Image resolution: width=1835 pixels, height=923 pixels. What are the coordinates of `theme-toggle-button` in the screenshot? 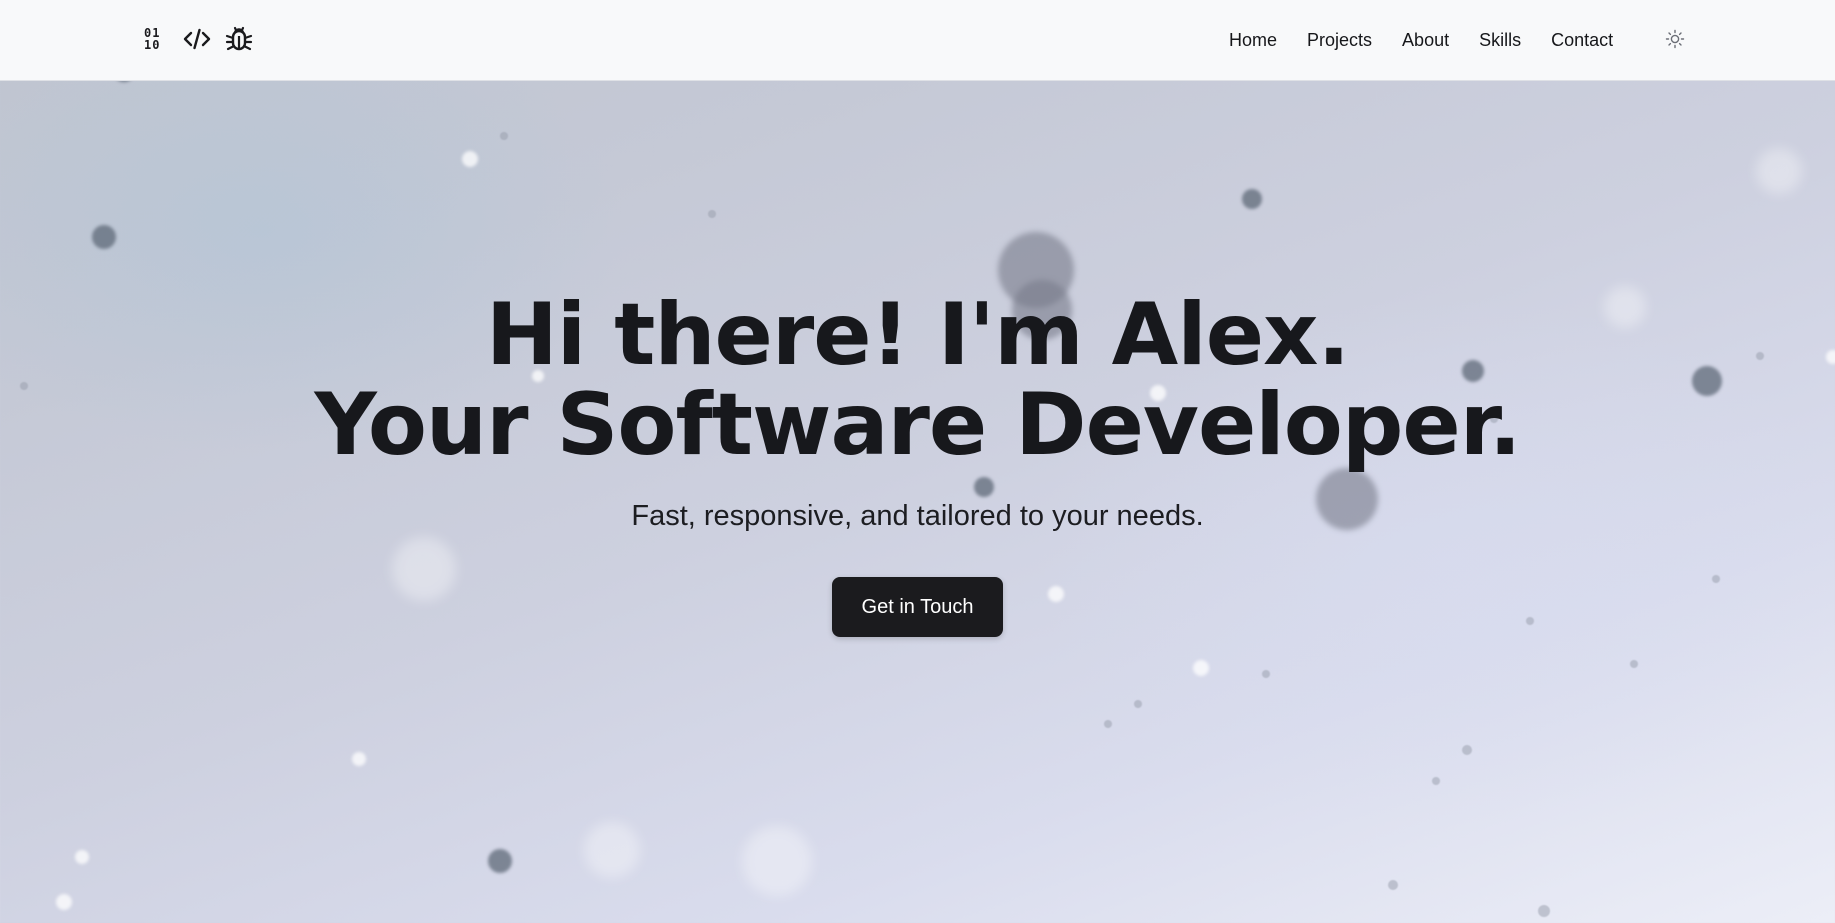 It's located at (1675, 39).